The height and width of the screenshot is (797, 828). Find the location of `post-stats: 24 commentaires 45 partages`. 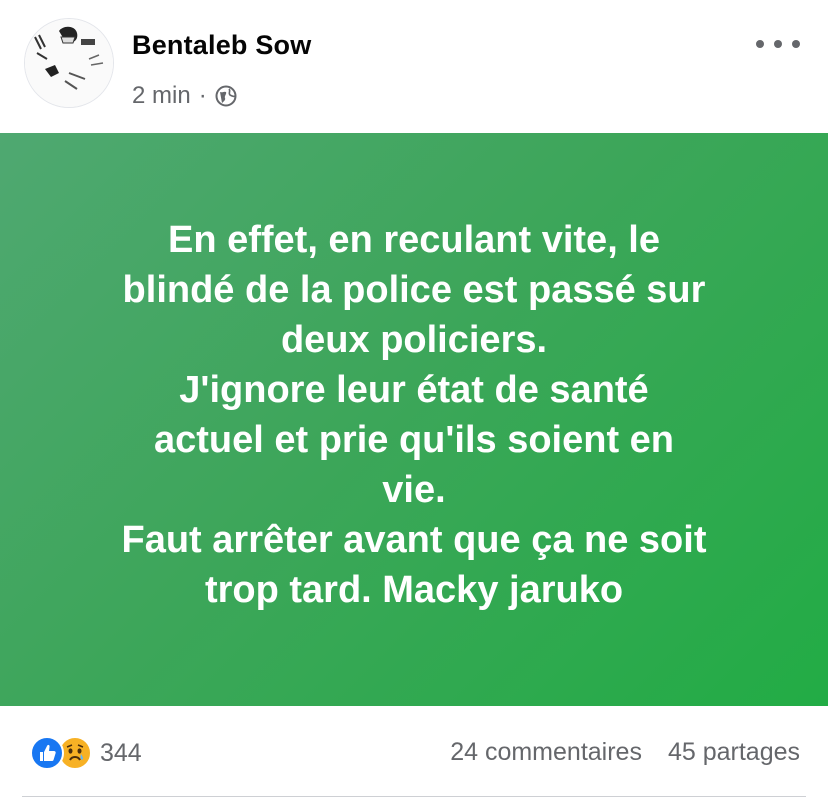

post-stats: 24 commentaires 45 partages is located at coordinates (625, 752).